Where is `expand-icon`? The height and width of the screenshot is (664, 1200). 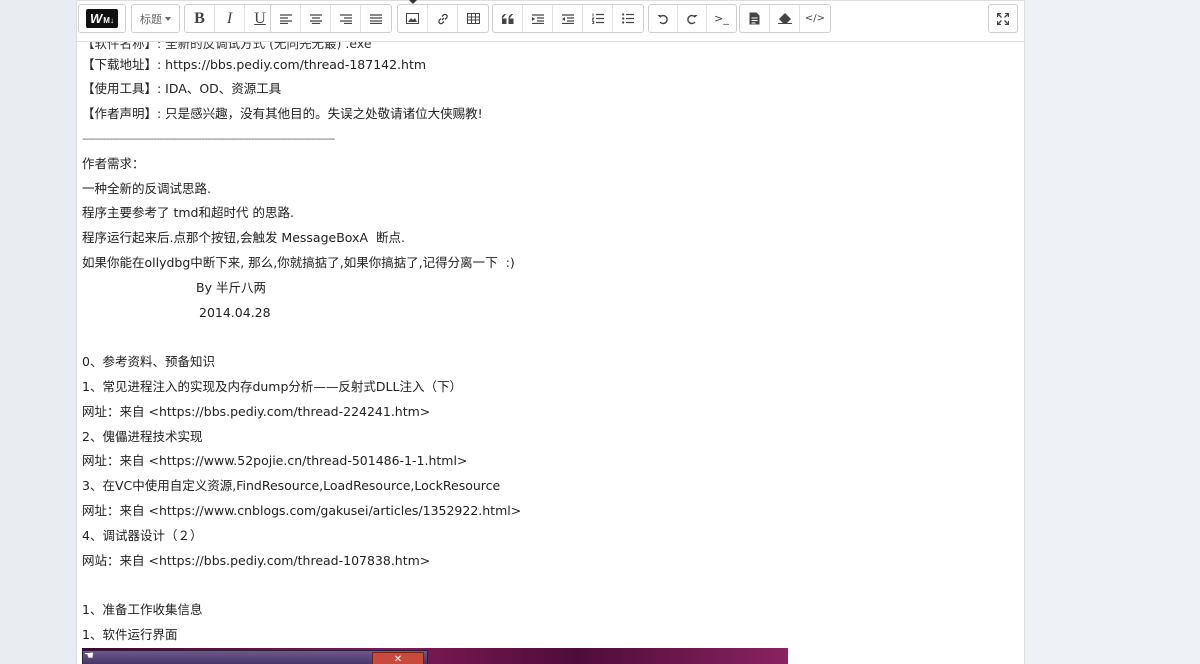
expand-icon is located at coordinates (1003, 18).